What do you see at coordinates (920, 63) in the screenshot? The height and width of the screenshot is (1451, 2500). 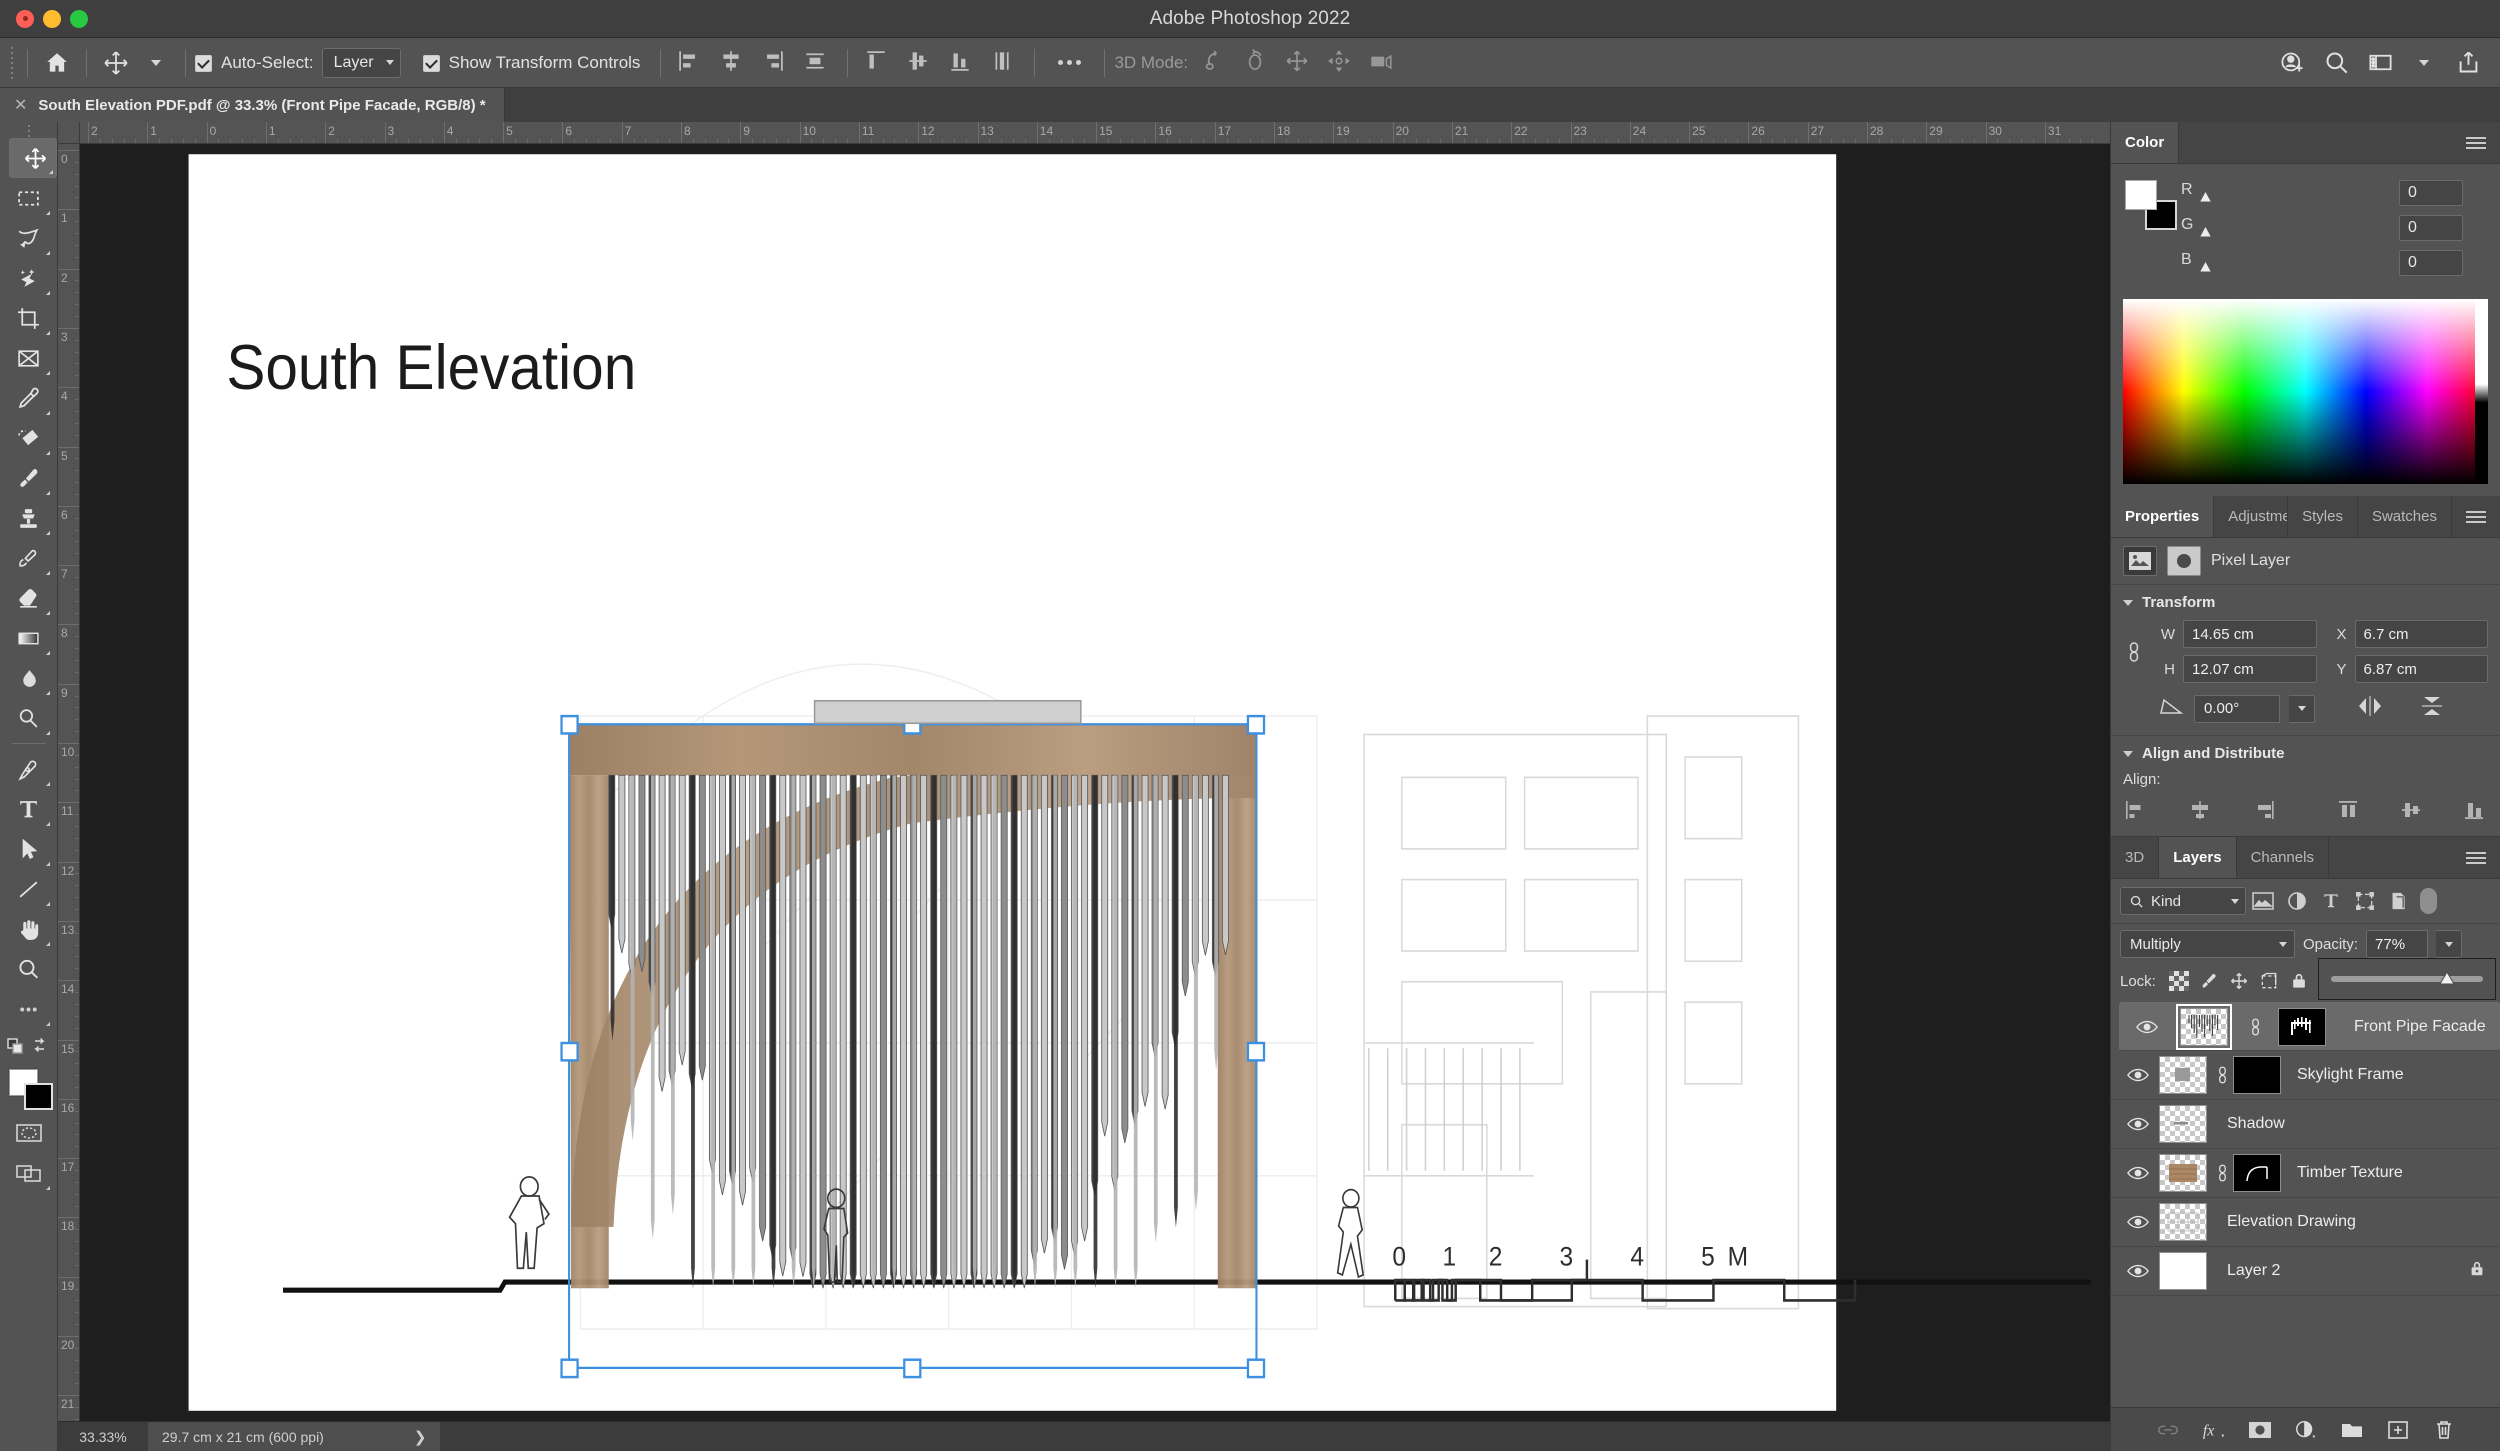 I see `align-vertical-centers-icon` at bounding box center [920, 63].